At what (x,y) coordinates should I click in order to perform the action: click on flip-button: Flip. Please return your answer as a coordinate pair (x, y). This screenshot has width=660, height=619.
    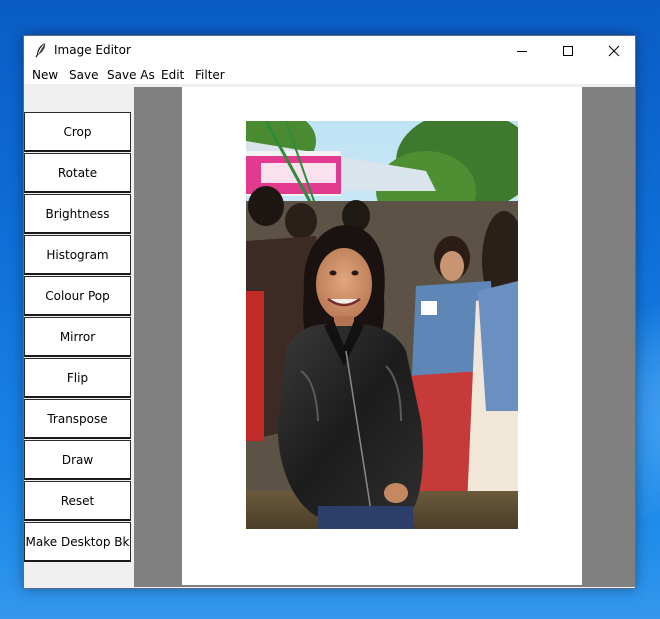
    Looking at the image, I should click on (77, 378).